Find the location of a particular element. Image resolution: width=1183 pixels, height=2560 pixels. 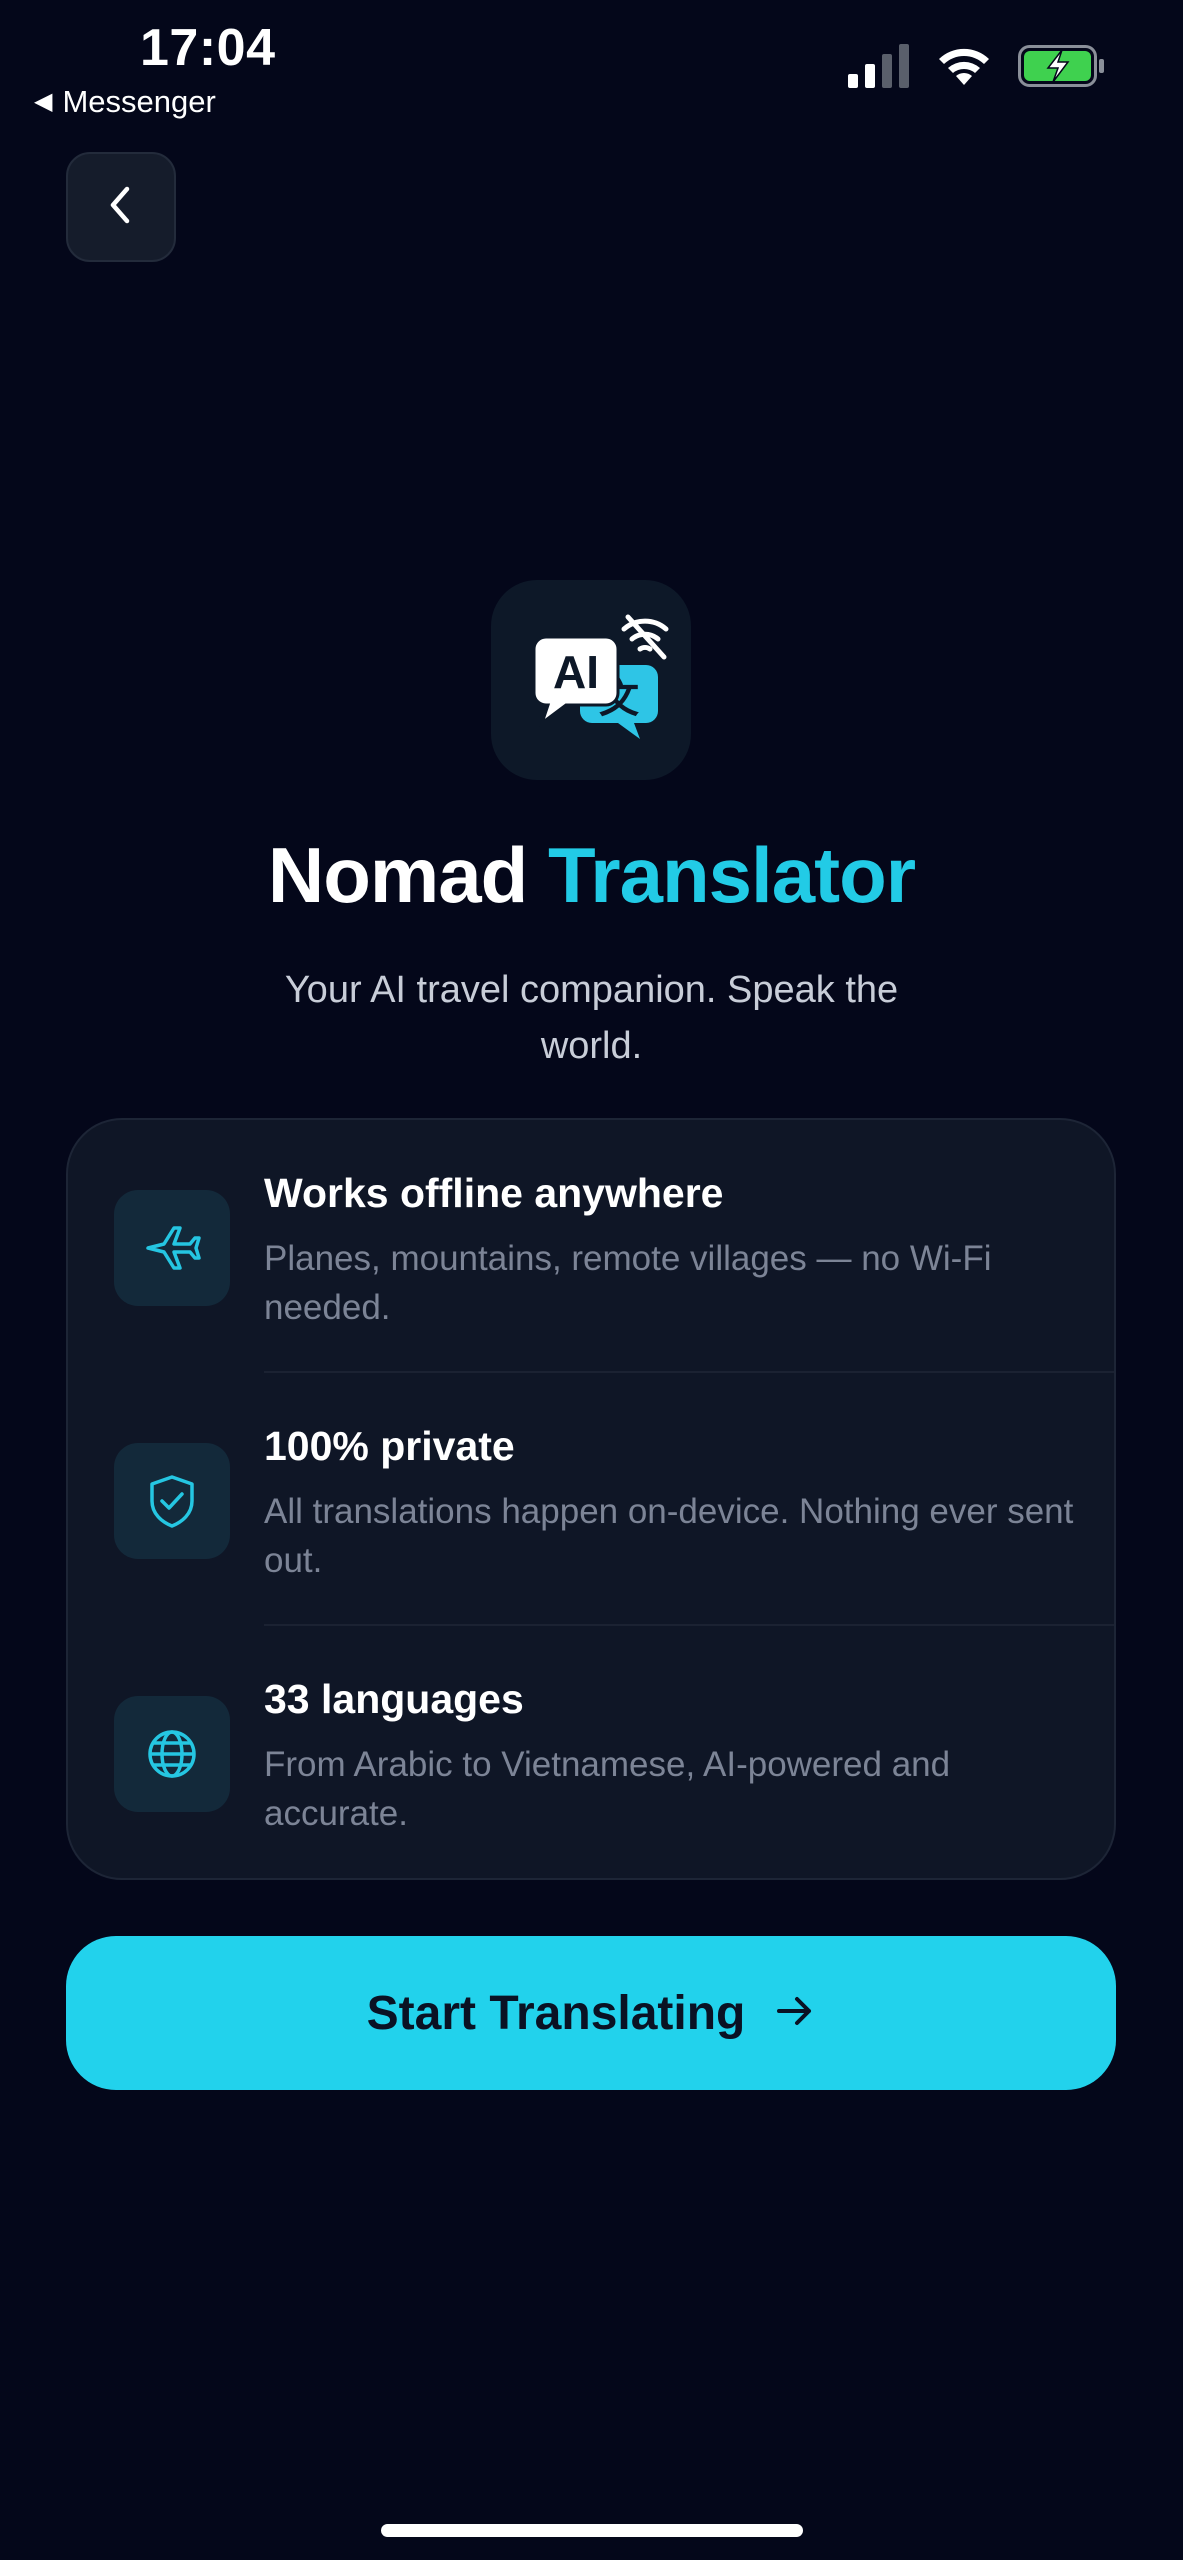

arrow-right-icon is located at coordinates (795, 2013).